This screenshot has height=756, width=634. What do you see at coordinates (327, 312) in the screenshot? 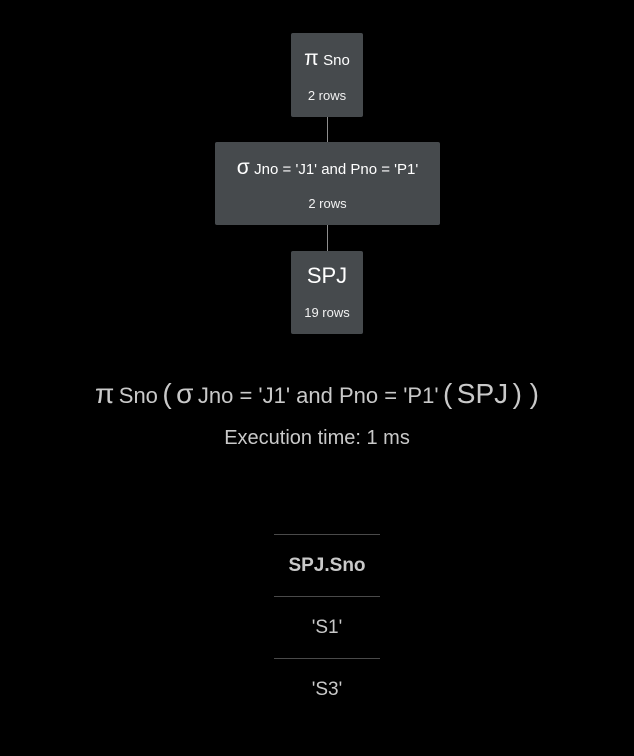
I see `relation-row-count: 19 rows` at bounding box center [327, 312].